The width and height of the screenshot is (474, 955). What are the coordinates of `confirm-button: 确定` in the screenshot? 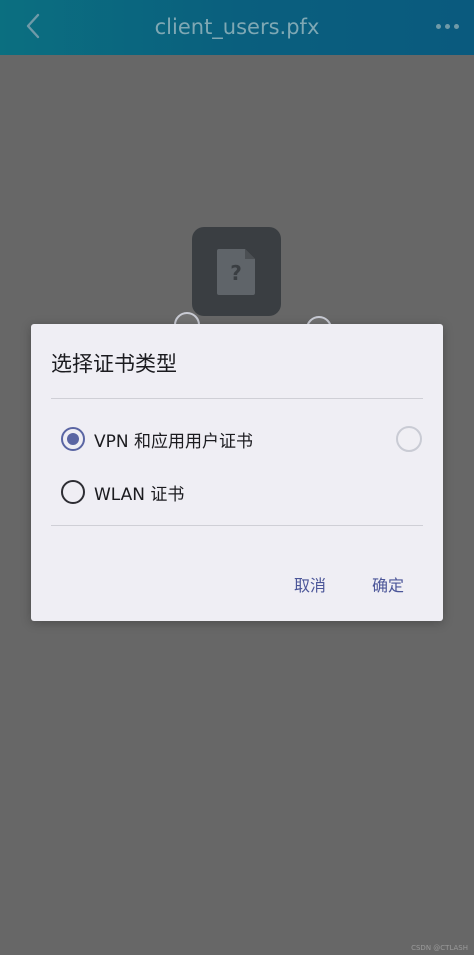 It's located at (388, 584).